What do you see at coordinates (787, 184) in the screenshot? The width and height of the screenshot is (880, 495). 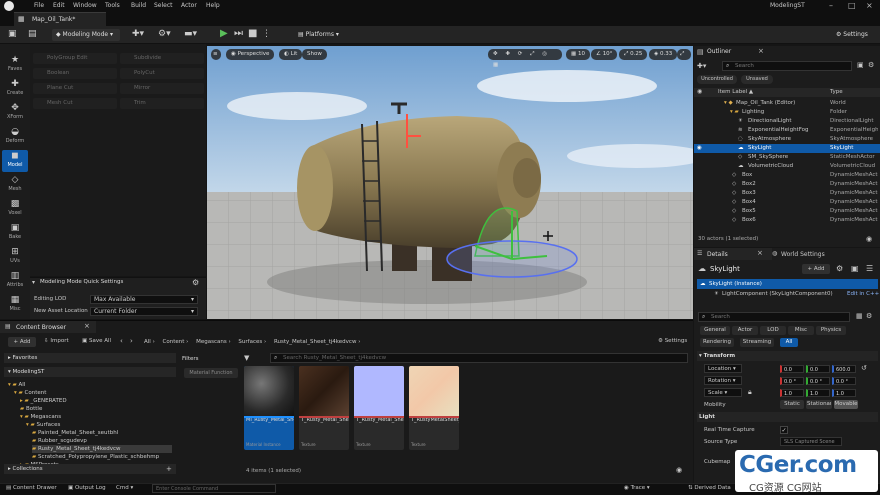 I see `outliner-row: ◇ Box2 DynamicMeshActor` at bounding box center [787, 184].